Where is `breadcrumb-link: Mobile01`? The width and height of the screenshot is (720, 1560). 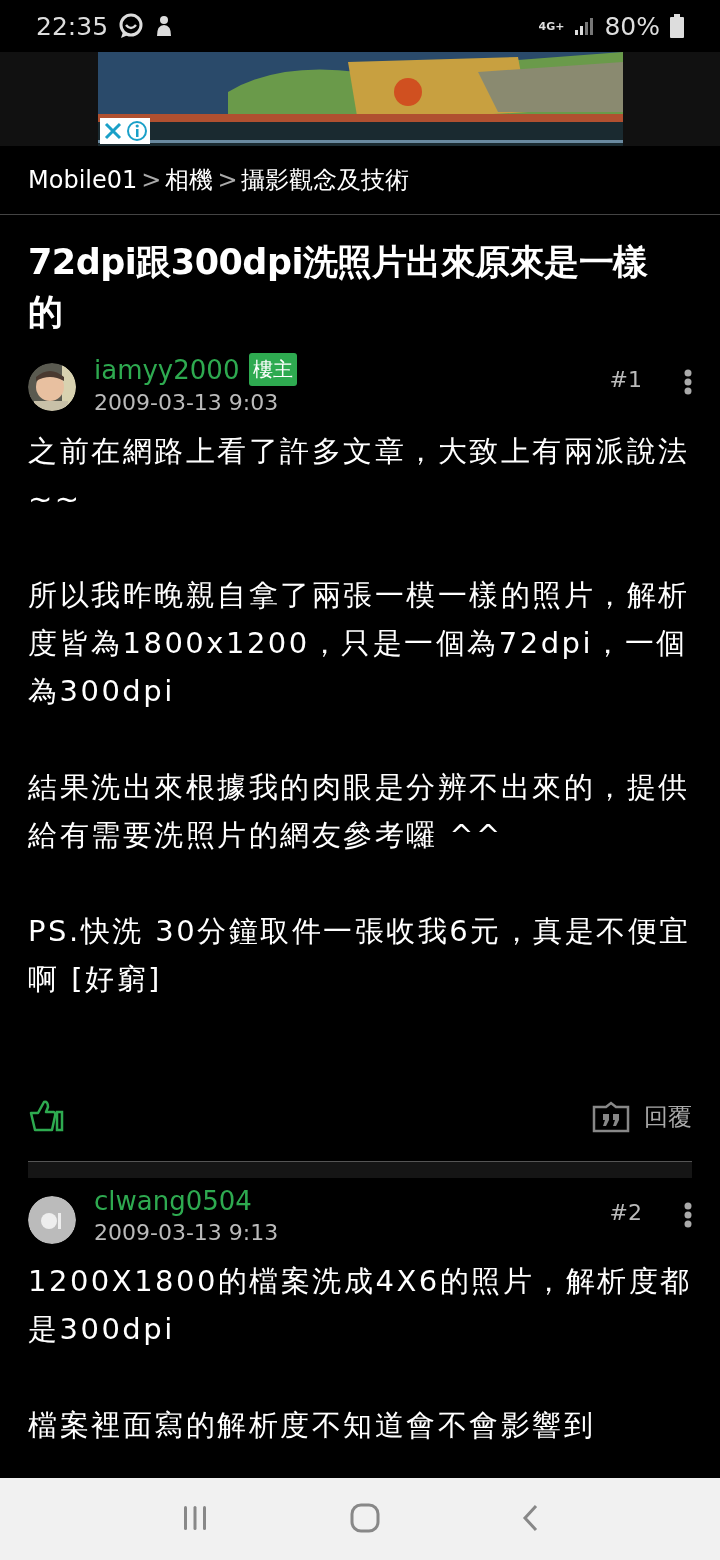
breadcrumb-link: Mobile01 is located at coordinates (83, 180).